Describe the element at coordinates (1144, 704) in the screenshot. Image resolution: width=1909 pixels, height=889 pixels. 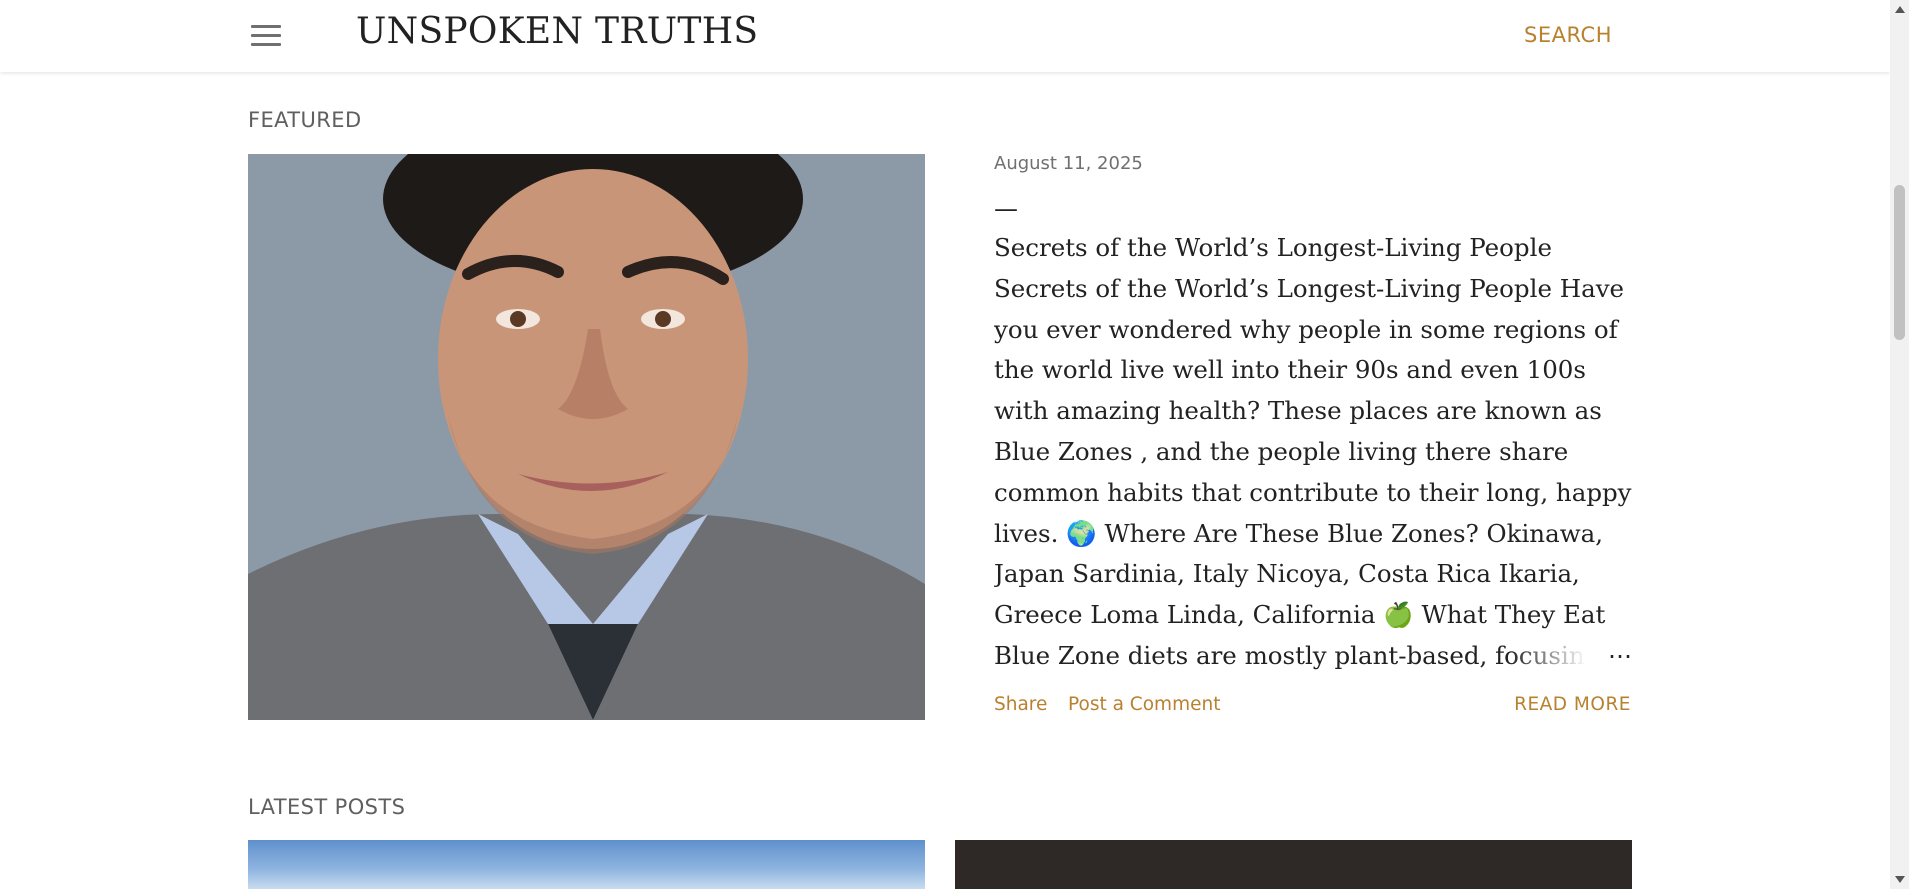
I see `post-comment-link: Post a Comment` at that location.